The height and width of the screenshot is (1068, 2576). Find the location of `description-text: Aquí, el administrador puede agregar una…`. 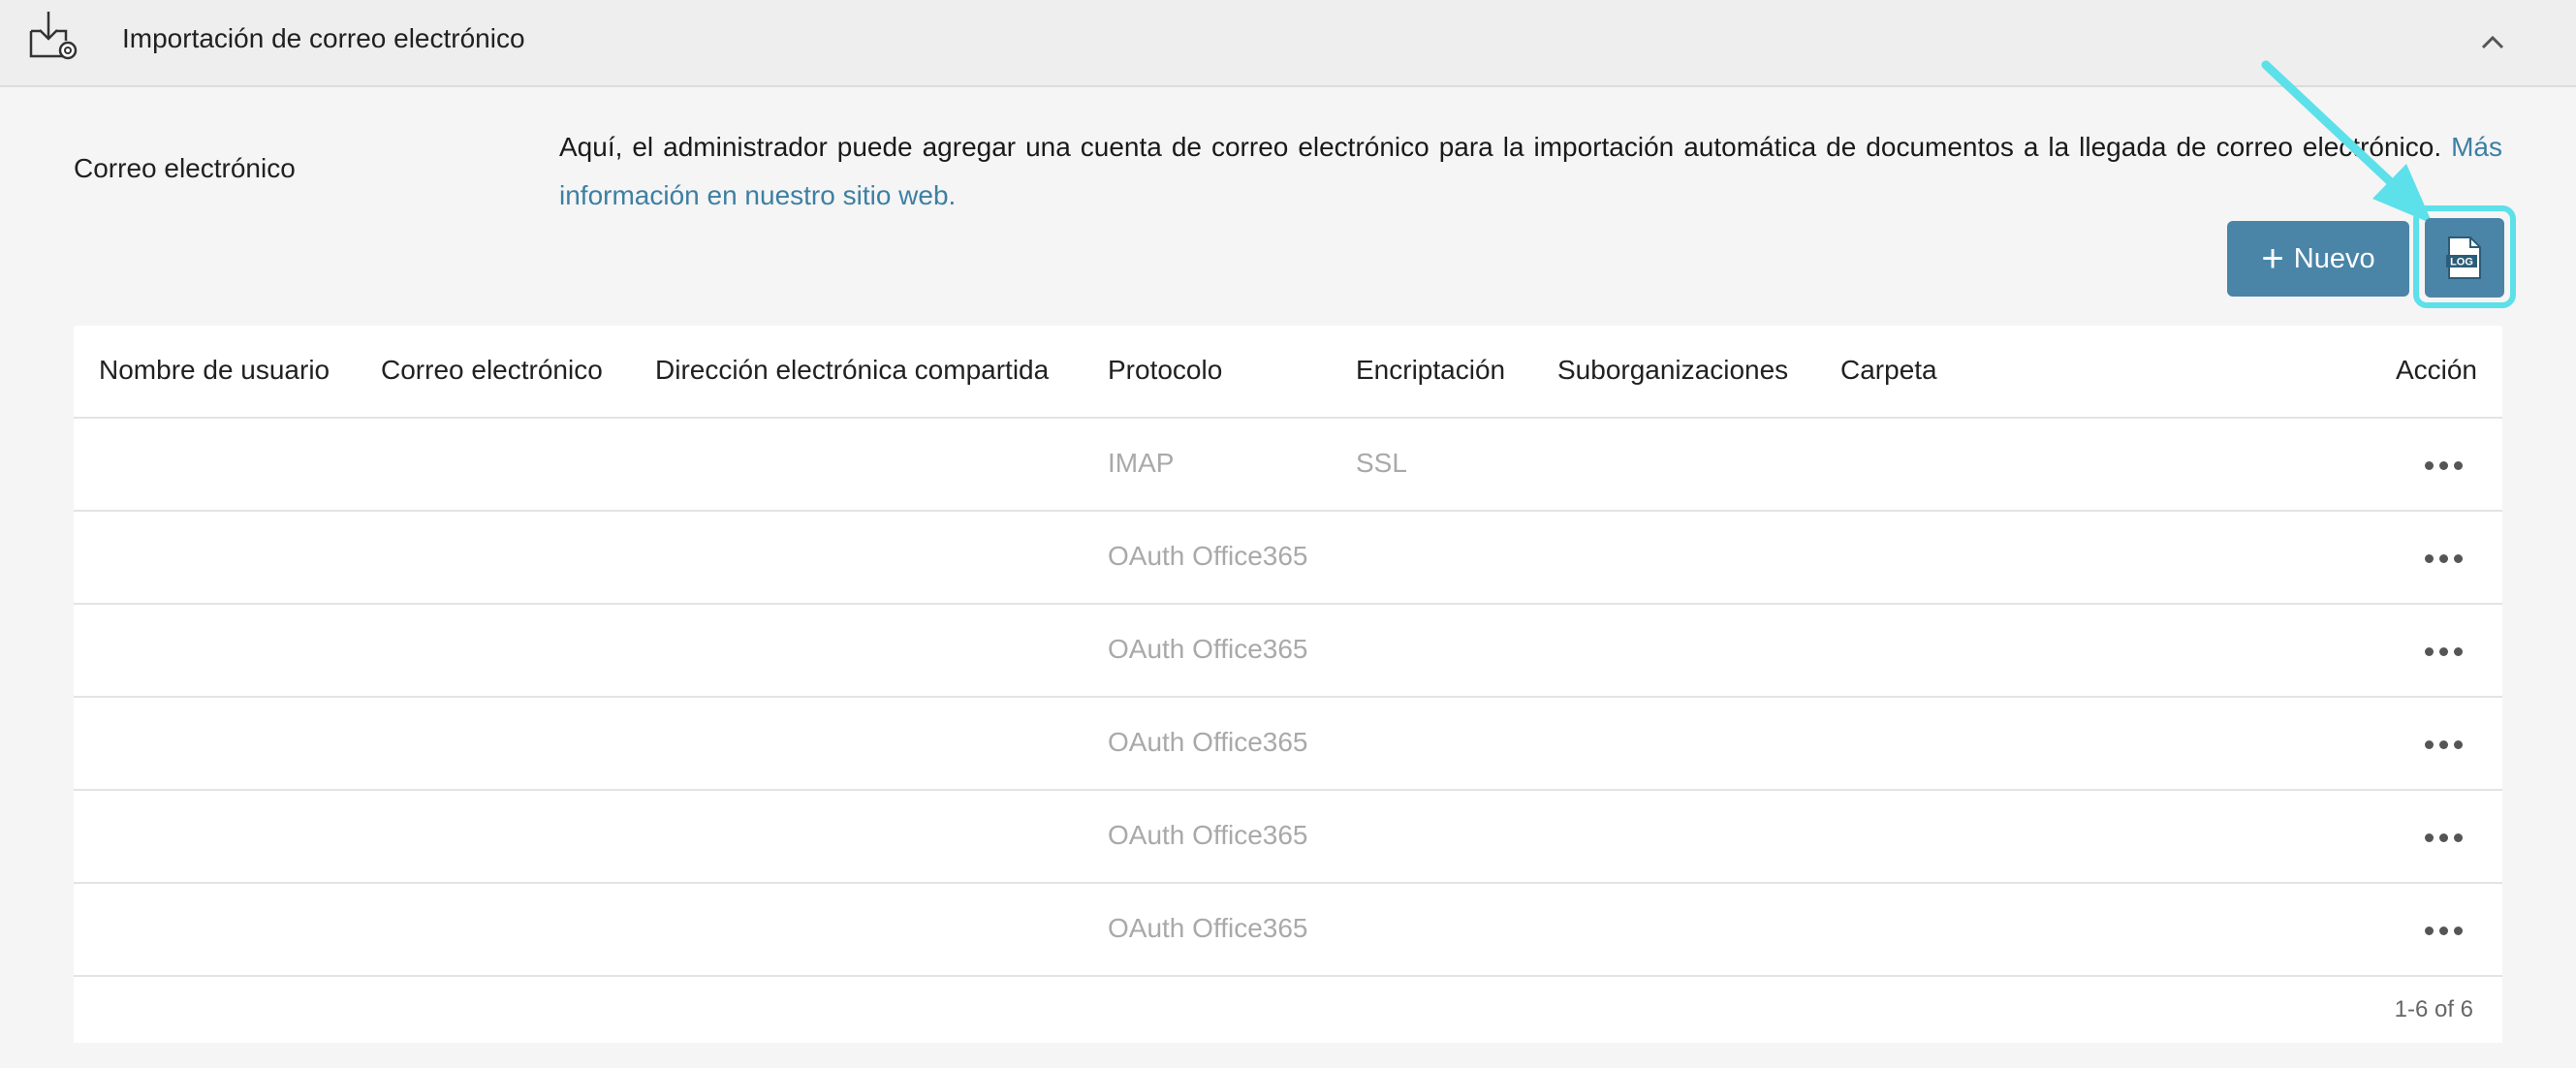

description-text: Aquí, el administrador puede agregar una… is located at coordinates (1500, 147).